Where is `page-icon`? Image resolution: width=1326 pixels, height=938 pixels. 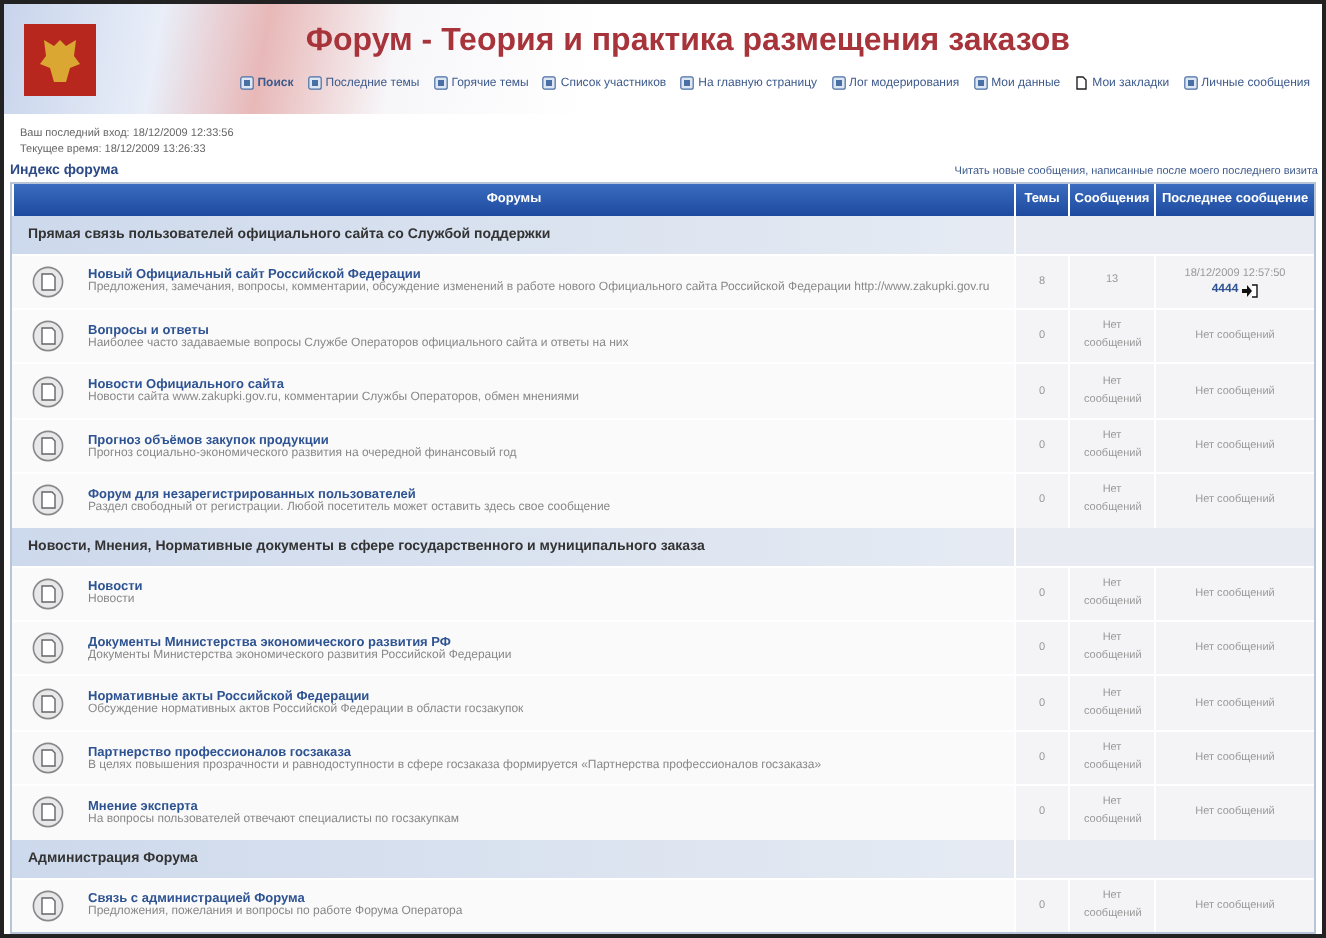
page-icon is located at coordinates (1081, 83).